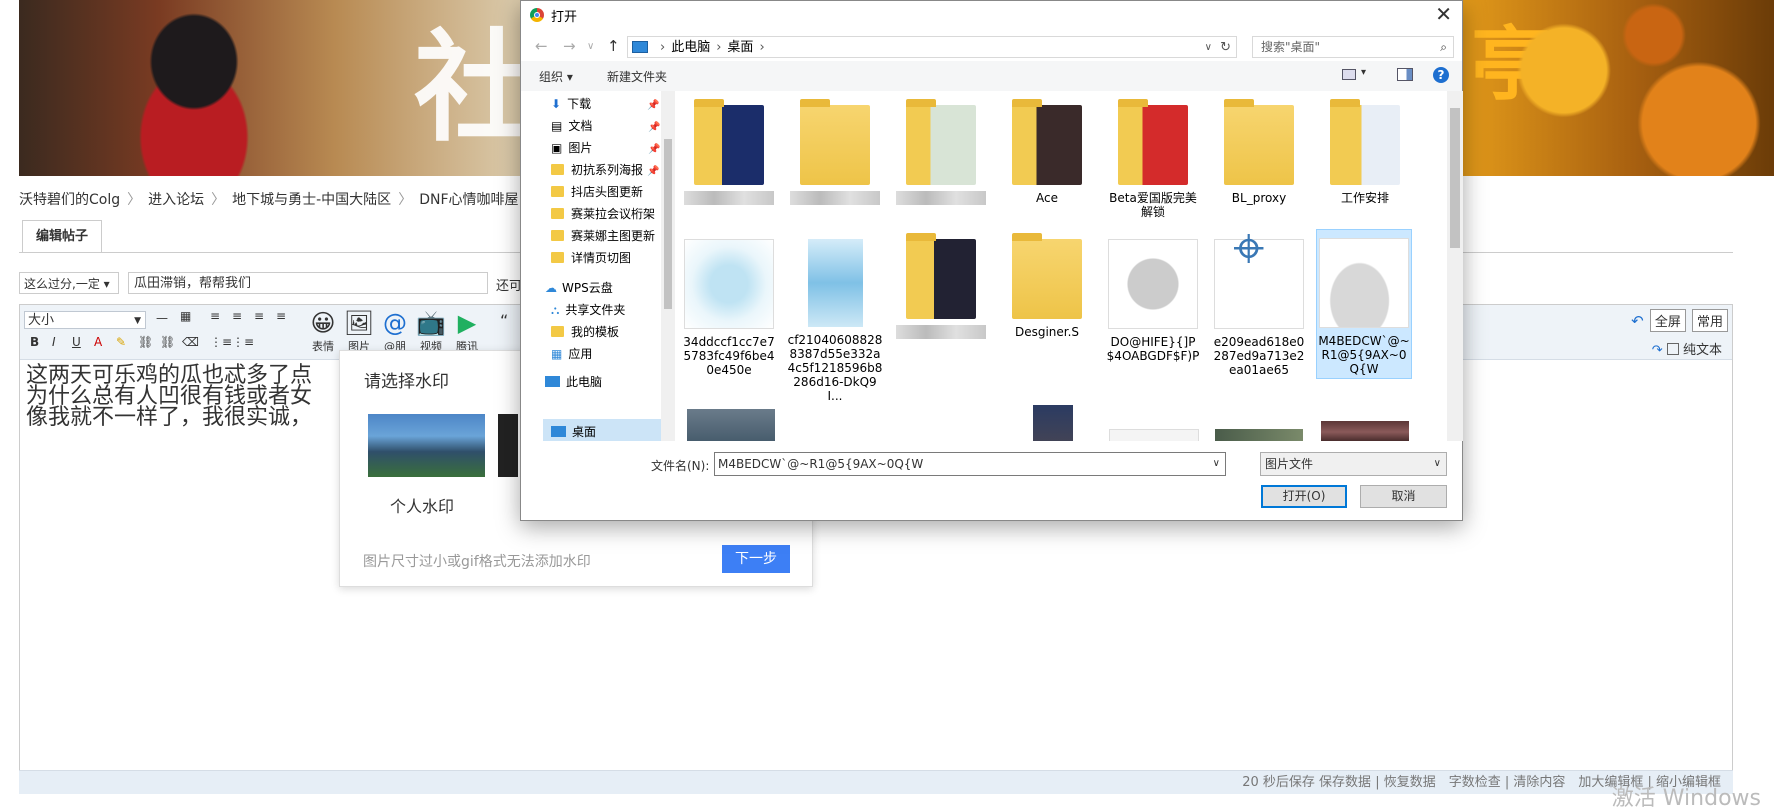  Describe the element at coordinates (176, 199) in the screenshot. I see `breadcrumb-item: 进入论坛` at that location.